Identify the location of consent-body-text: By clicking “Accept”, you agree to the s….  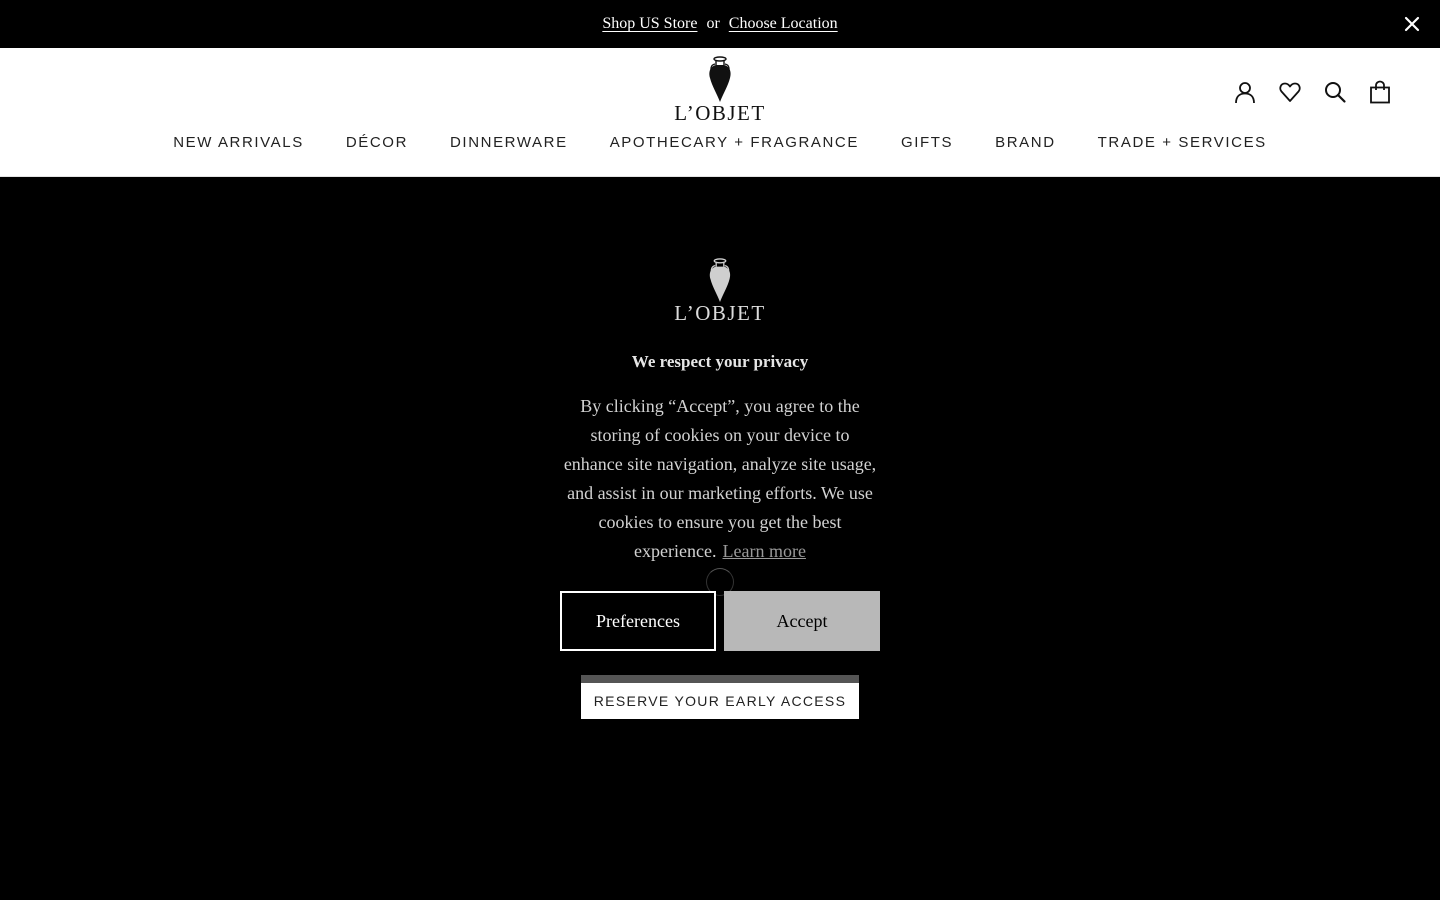
(720, 478).